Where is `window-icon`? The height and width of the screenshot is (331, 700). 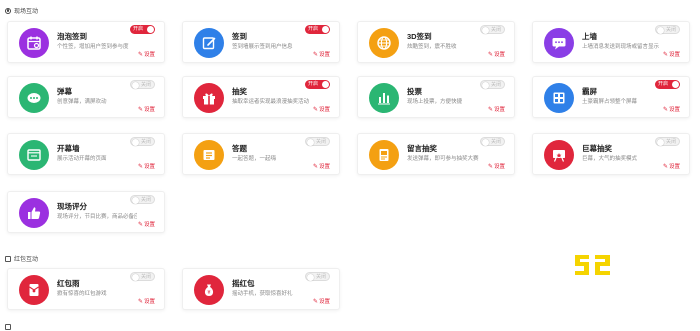
window-icon is located at coordinates (34, 155).